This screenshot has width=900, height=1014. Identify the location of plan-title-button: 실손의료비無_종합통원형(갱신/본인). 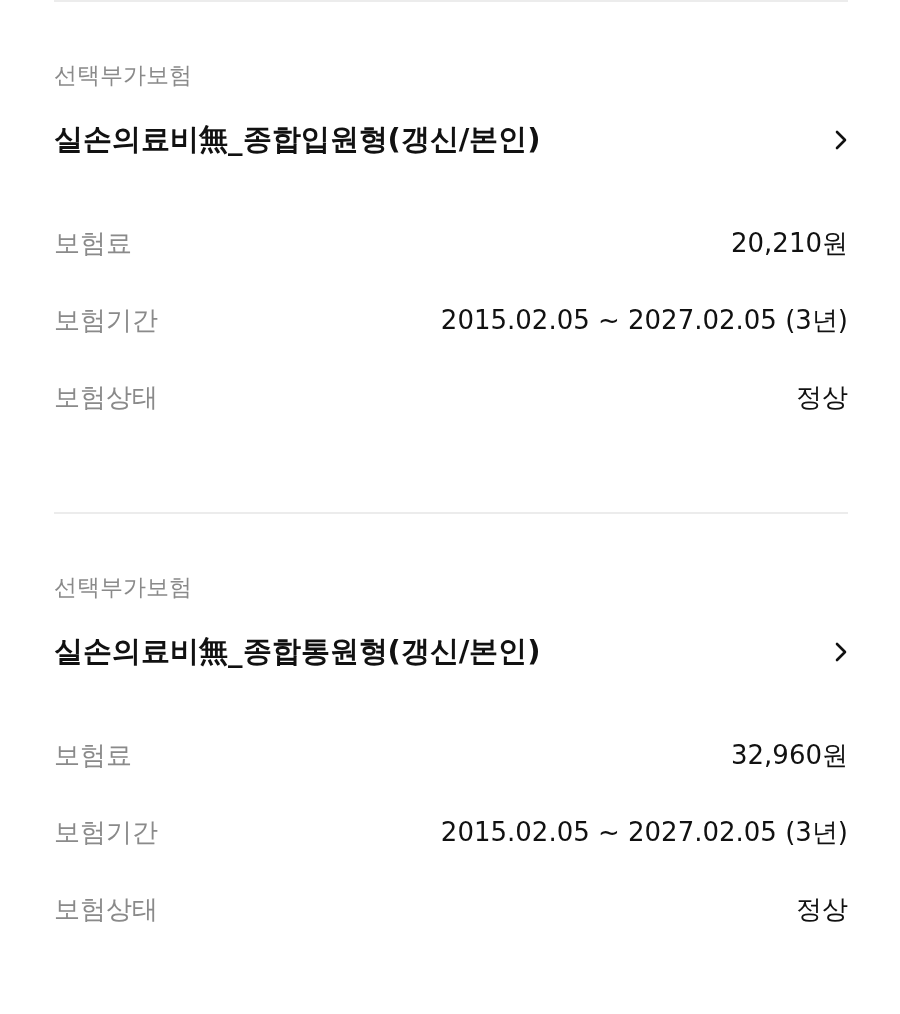
(451, 652).